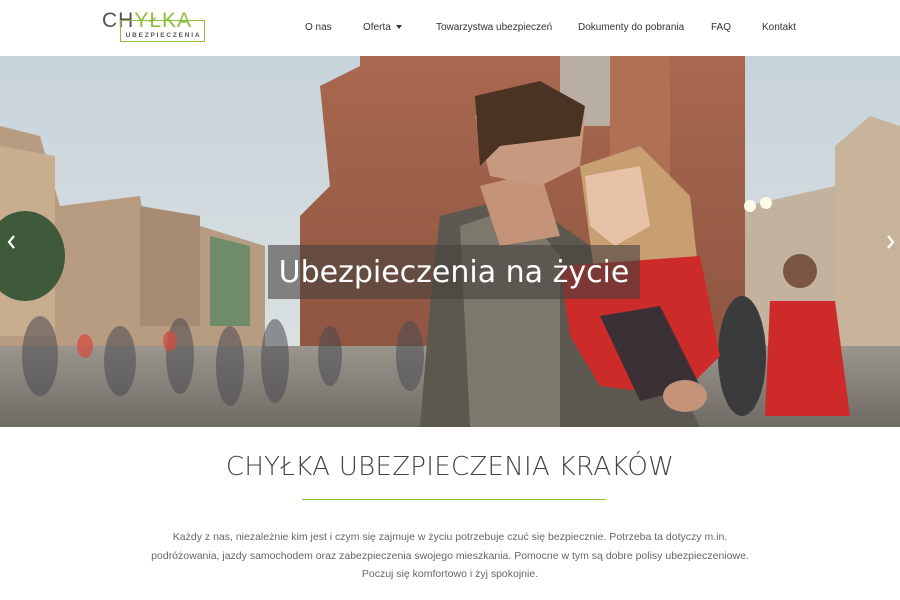 This screenshot has width=900, height=600. I want to click on nav-item-oferta: Oferta, so click(382, 28).